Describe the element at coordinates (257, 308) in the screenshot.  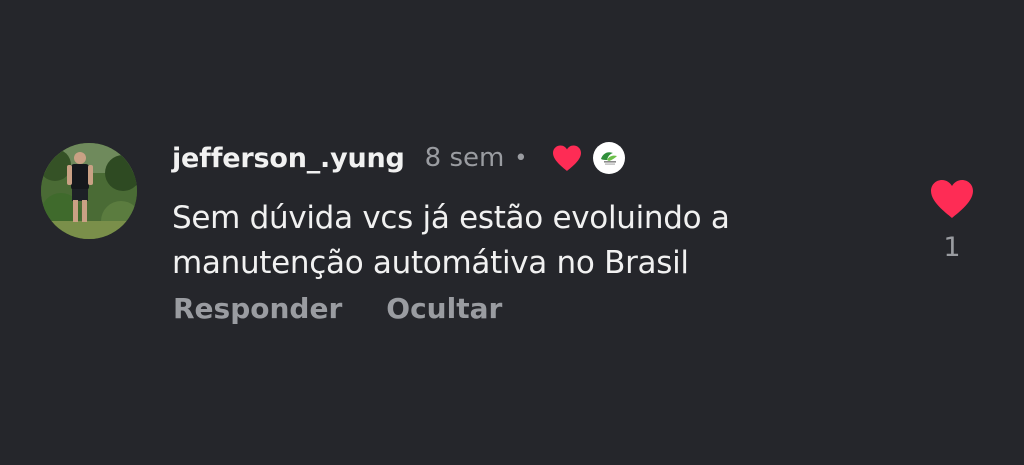
I see `reply-button: Responder` at that location.